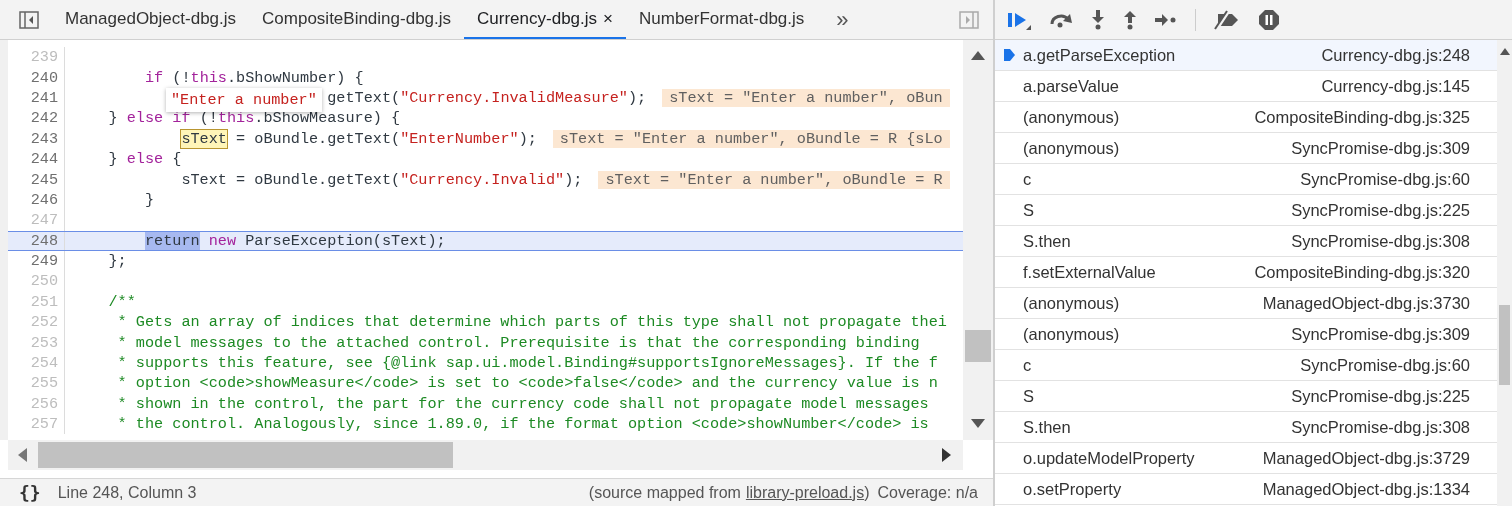 Image resolution: width=1512 pixels, height=506 pixels. Describe the element at coordinates (36, 322) in the screenshot. I see `line-number: 252` at that location.